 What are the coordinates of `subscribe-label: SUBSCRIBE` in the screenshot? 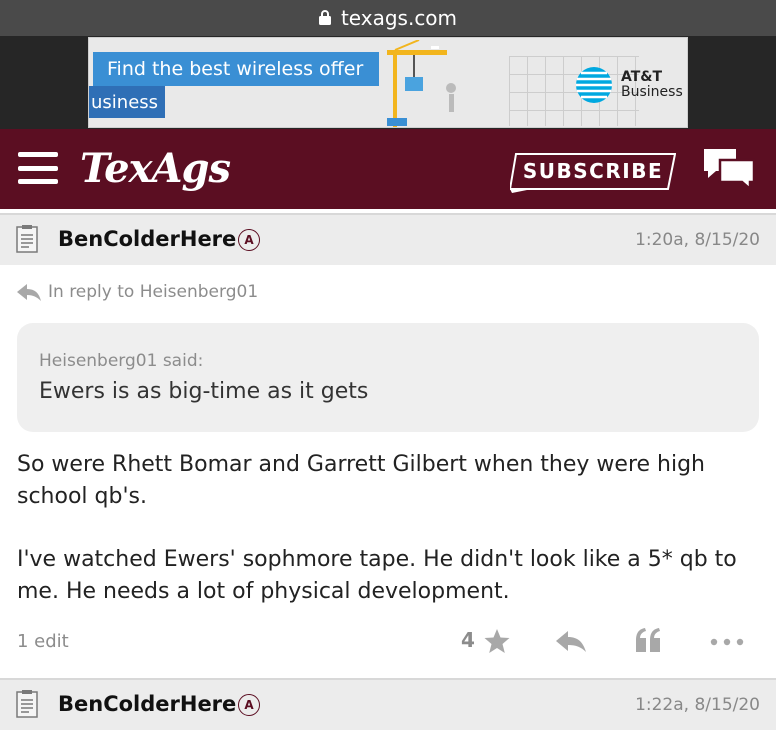 It's located at (593, 171).